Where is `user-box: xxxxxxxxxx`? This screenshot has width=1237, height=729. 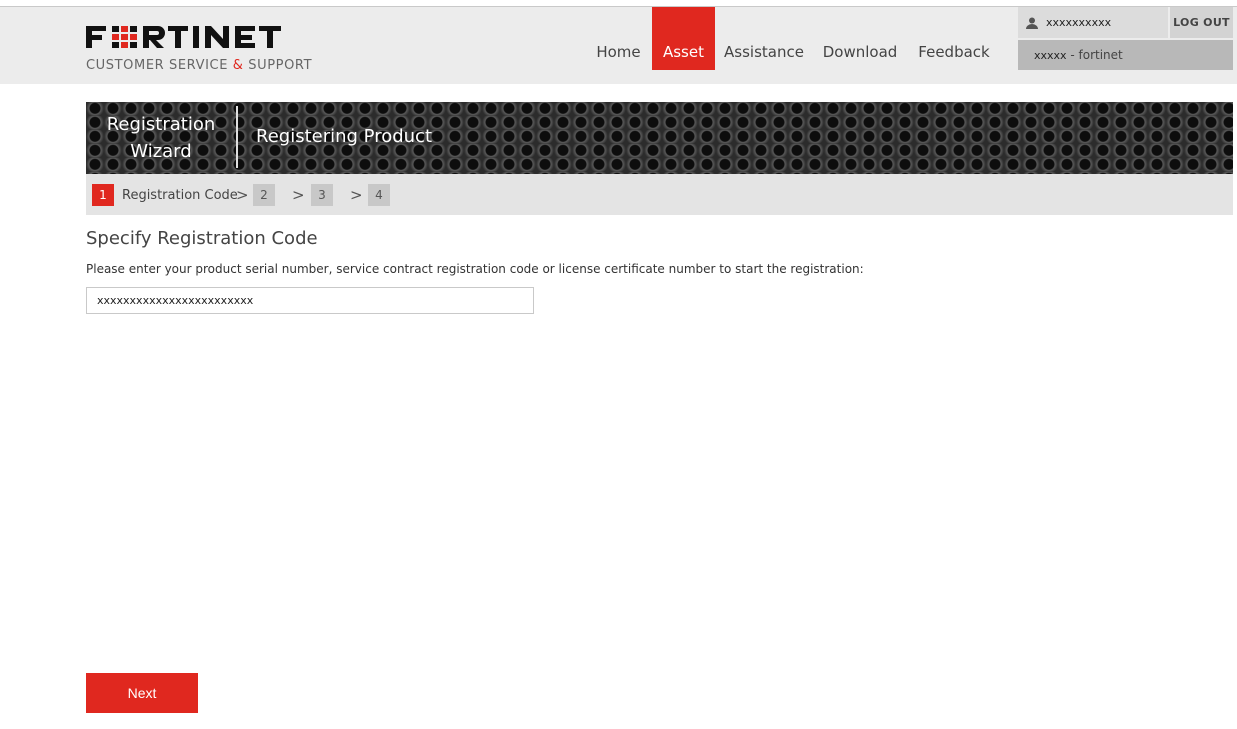
user-box: xxxxxxxxxx is located at coordinates (1093, 22).